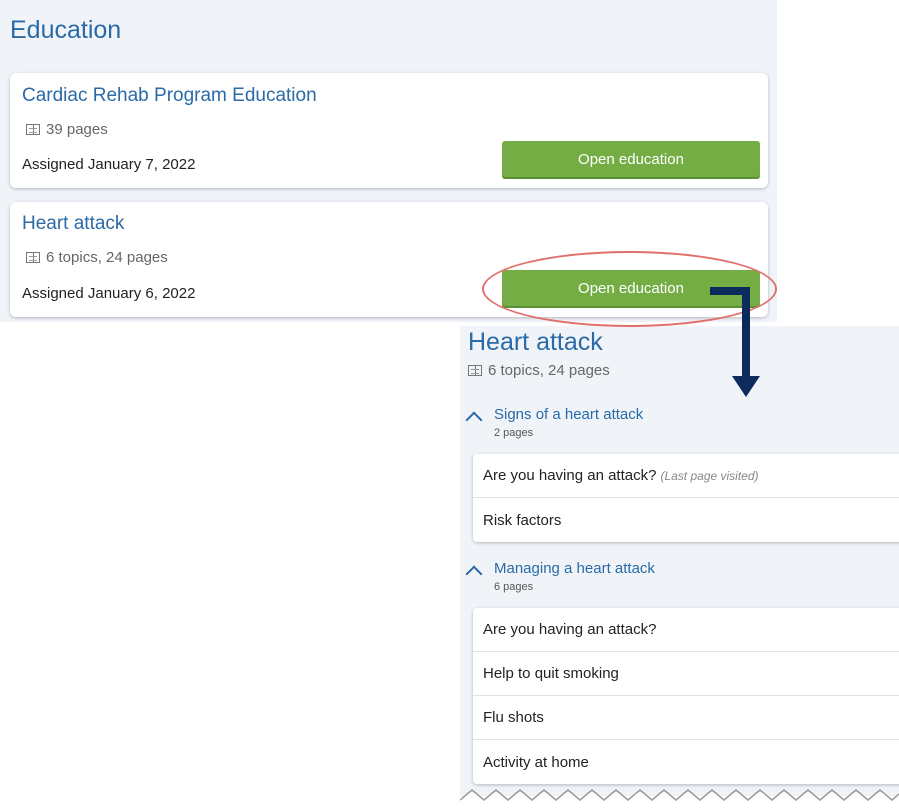 The height and width of the screenshot is (808, 899). I want to click on topic-count: 6 topics, 24 pages, so click(549, 370).